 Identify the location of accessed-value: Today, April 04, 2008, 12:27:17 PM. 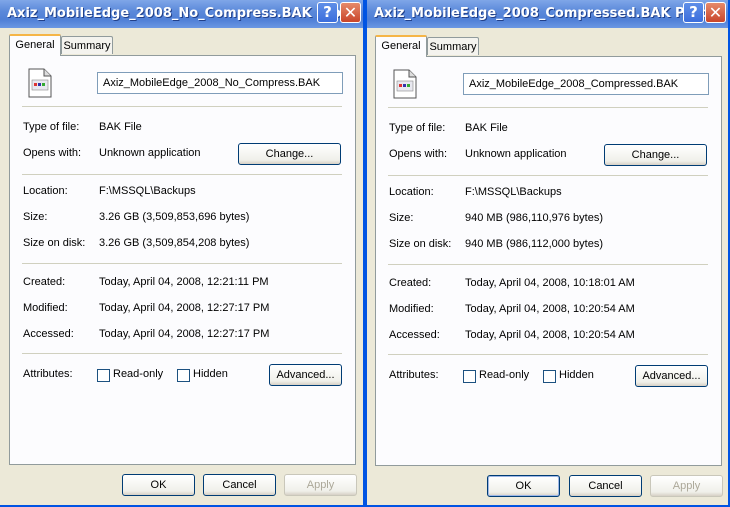
(184, 334).